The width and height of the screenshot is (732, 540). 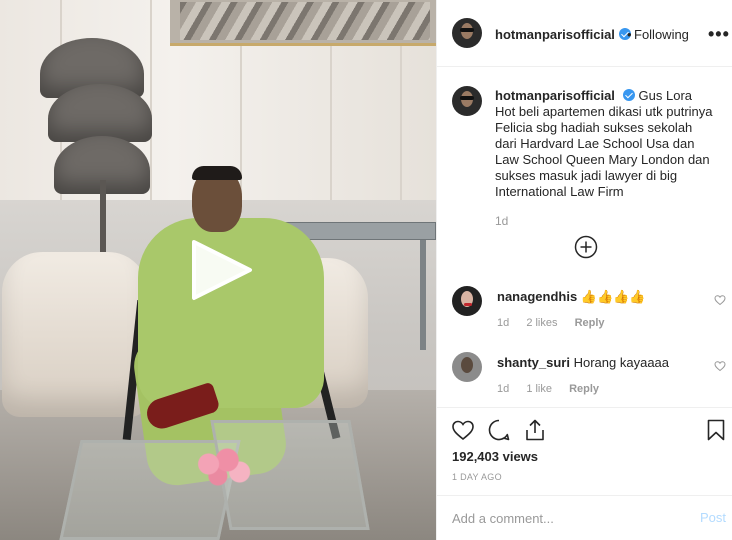 I want to click on following-button: Following, so click(x=661, y=34).